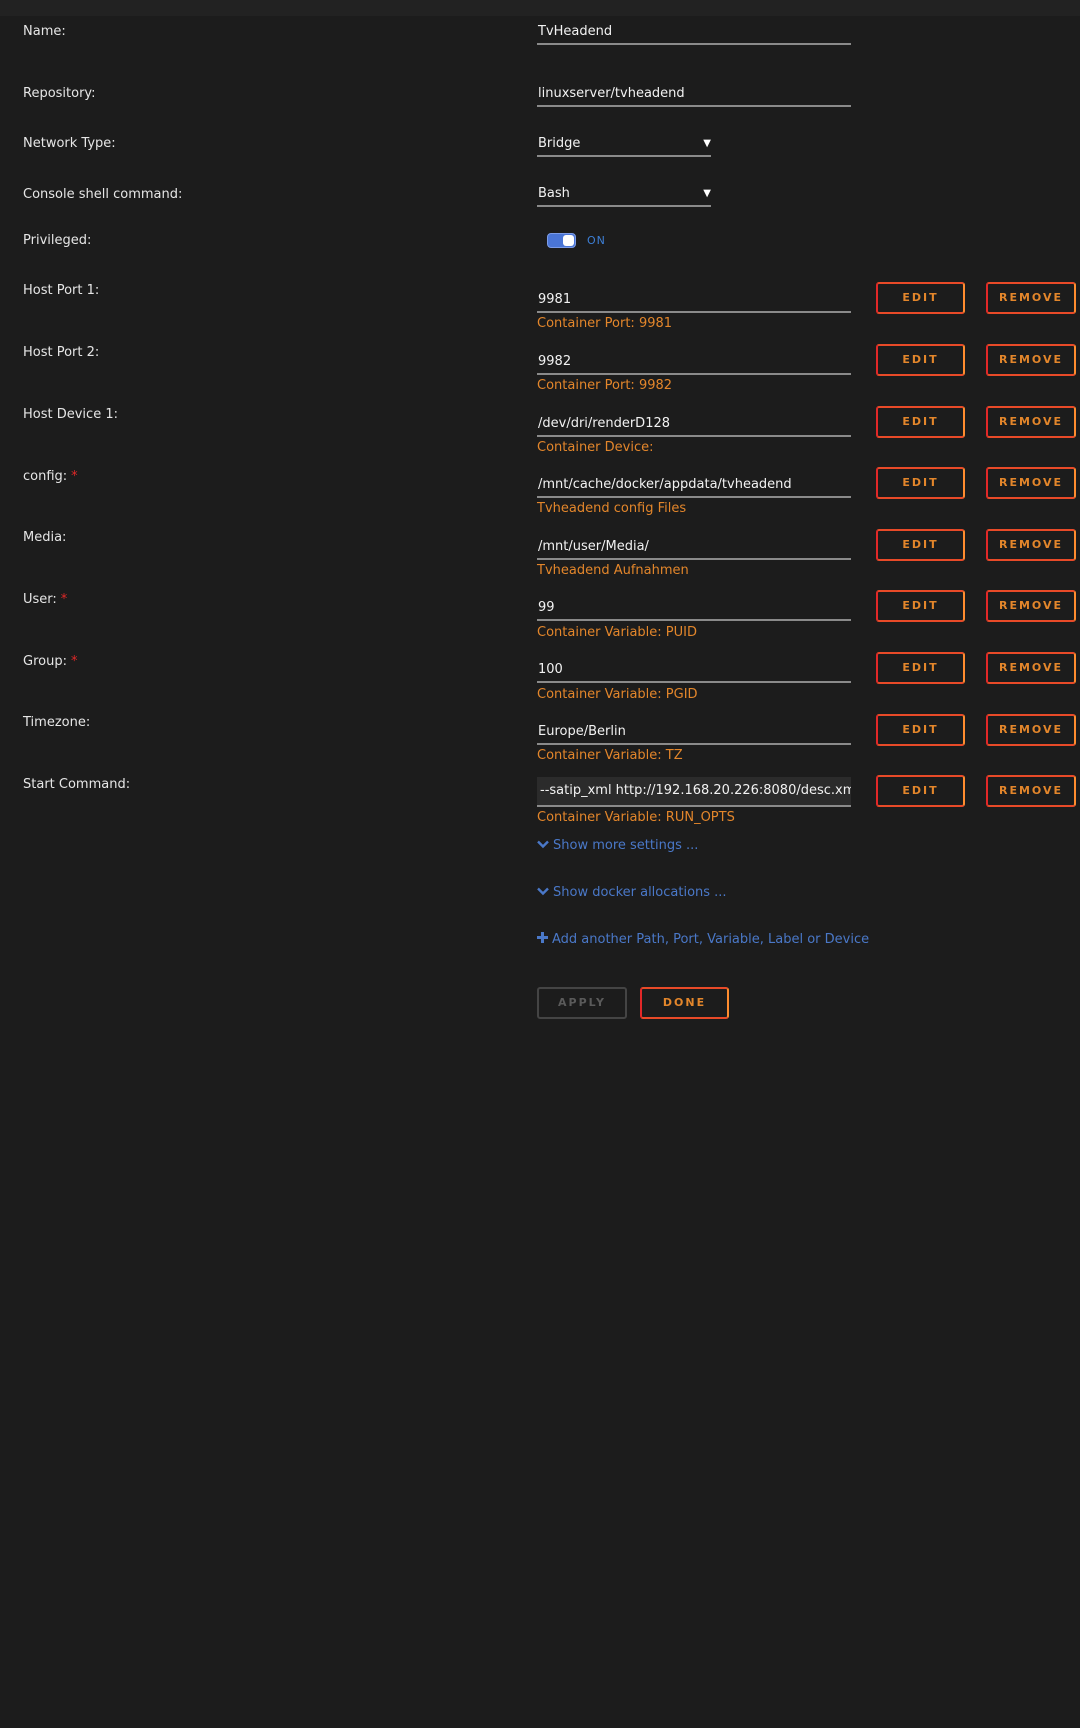 The width and height of the screenshot is (1080, 1728). What do you see at coordinates (542, 939) in the screenshot?
I see `plus-icon` at bounding box center [542, 939].